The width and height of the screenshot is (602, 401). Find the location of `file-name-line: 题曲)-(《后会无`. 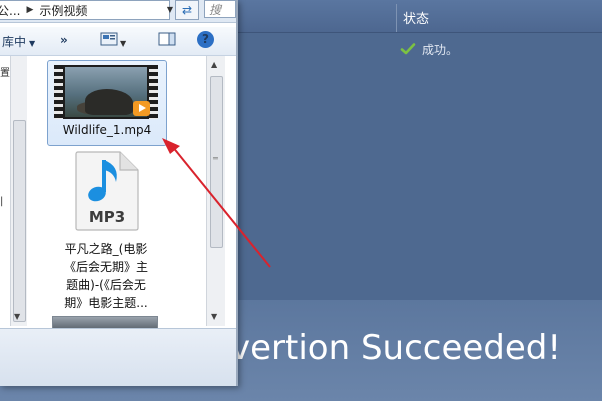

file-name-line: 题曲)-(《后会无 is located at coordinates (106, 285).